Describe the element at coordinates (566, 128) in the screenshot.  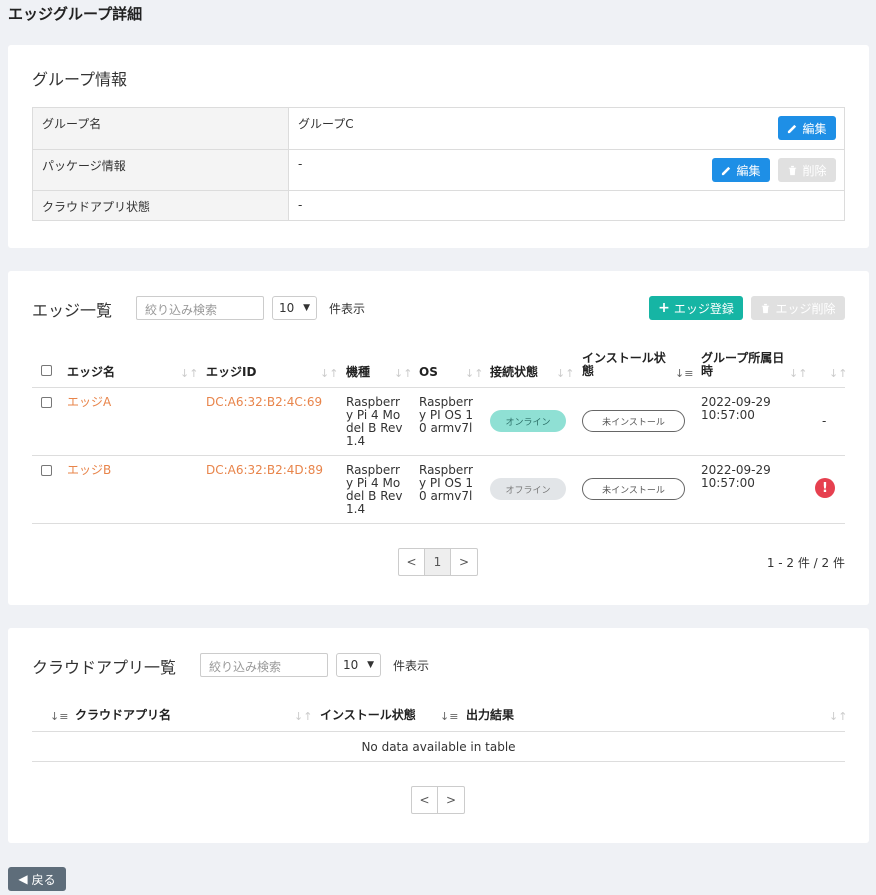
I see `info-value: グループC 編集` at that location.